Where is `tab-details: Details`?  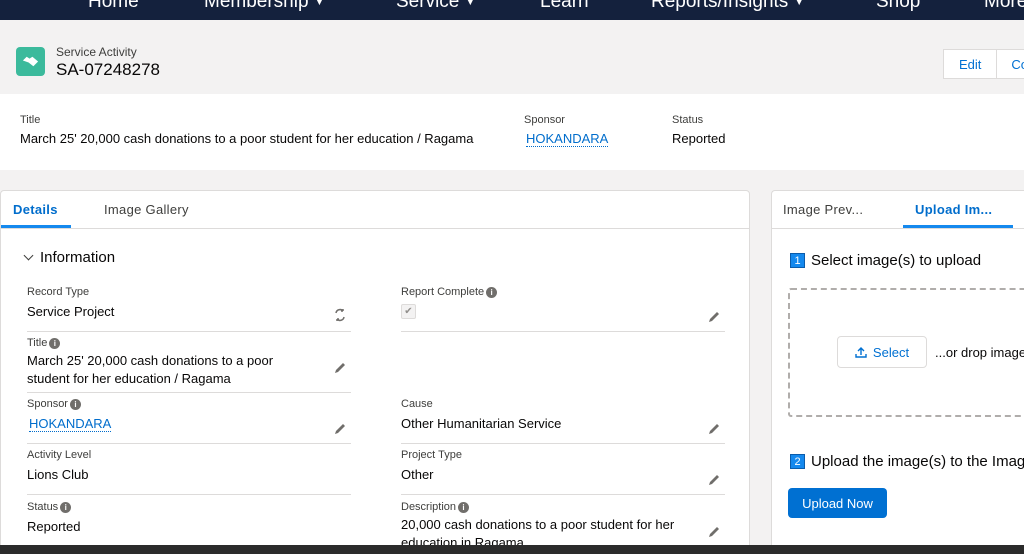 tab-details: Details is located at coordinates (35, 209).